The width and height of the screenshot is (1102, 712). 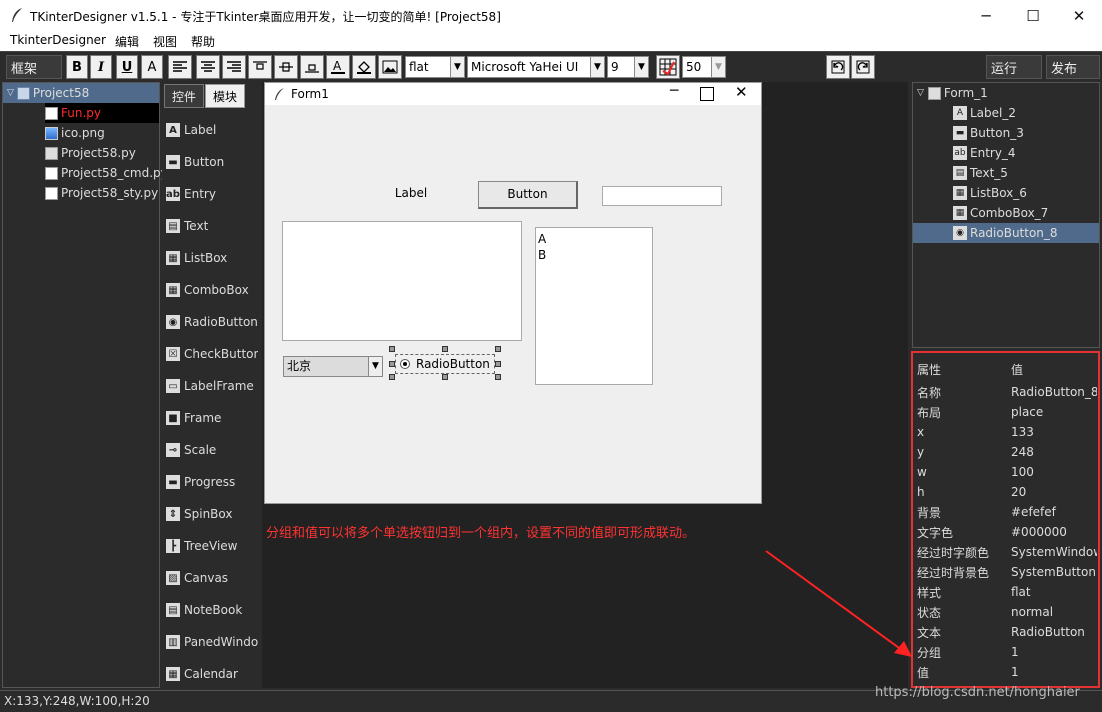 What do you see at coordinates (212, 162) in the screenshot?
I see `tool-button: ▬ Button` at bounding box center [212, 162].